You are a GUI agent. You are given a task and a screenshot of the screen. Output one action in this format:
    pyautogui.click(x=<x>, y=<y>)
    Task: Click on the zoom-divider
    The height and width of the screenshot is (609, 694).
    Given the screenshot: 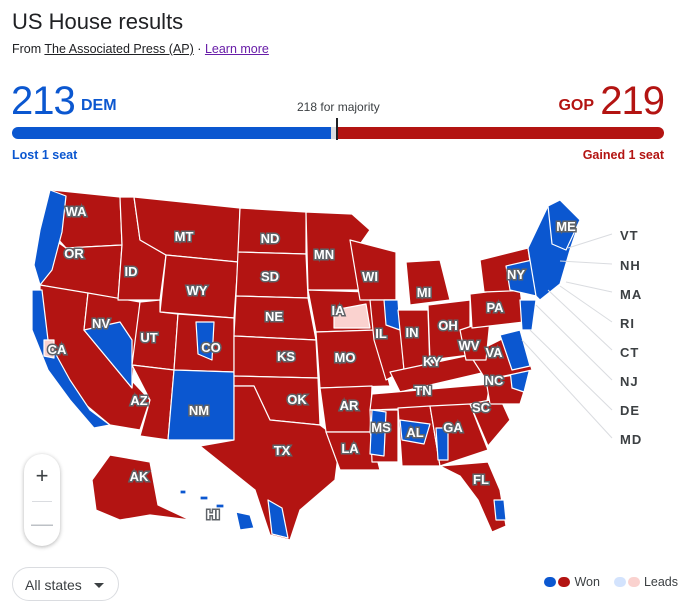 What is the action you would take?
    pyautogui.click(x=42, y=501)
    